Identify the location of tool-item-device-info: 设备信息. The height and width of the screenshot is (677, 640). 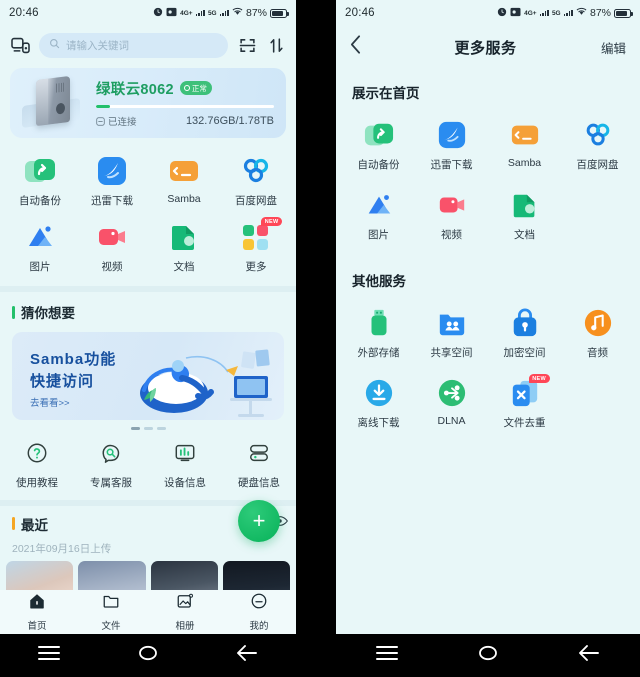
(185, 466).